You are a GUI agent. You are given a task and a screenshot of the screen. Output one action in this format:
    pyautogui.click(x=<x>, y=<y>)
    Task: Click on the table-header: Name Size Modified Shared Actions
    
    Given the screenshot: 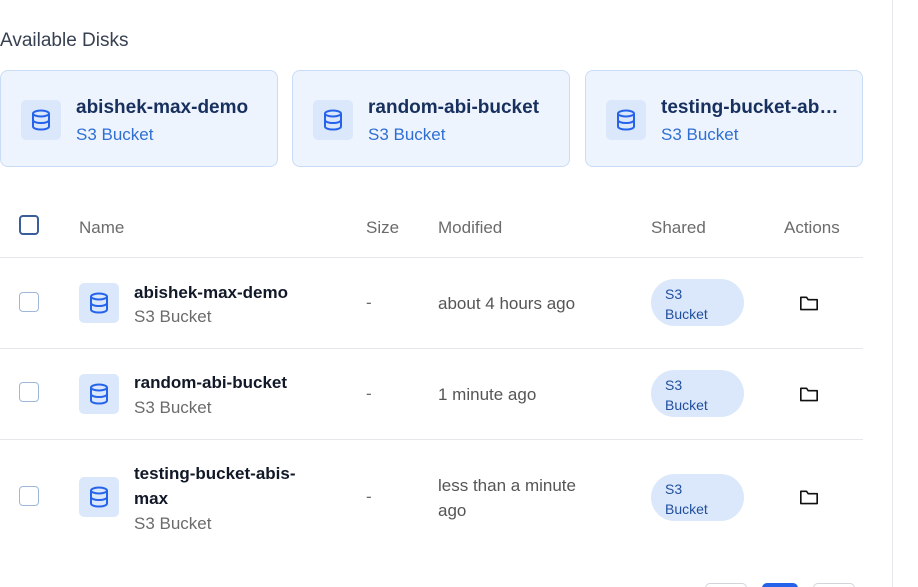 What is the action you would take?
    pyautogui.click(x=431, y=229)
    